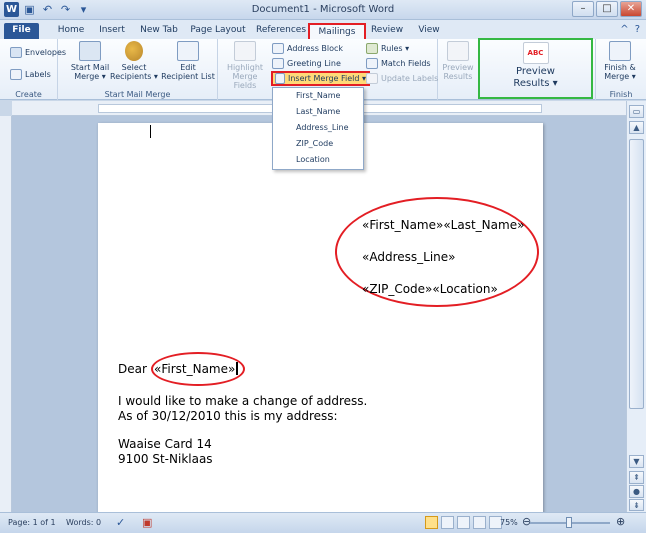 The image size is (646, 533). What do you see at coordinates (636, 491) in the screenshot?
I see `browse-object-icon: ●` at bounding box center [636, 491].